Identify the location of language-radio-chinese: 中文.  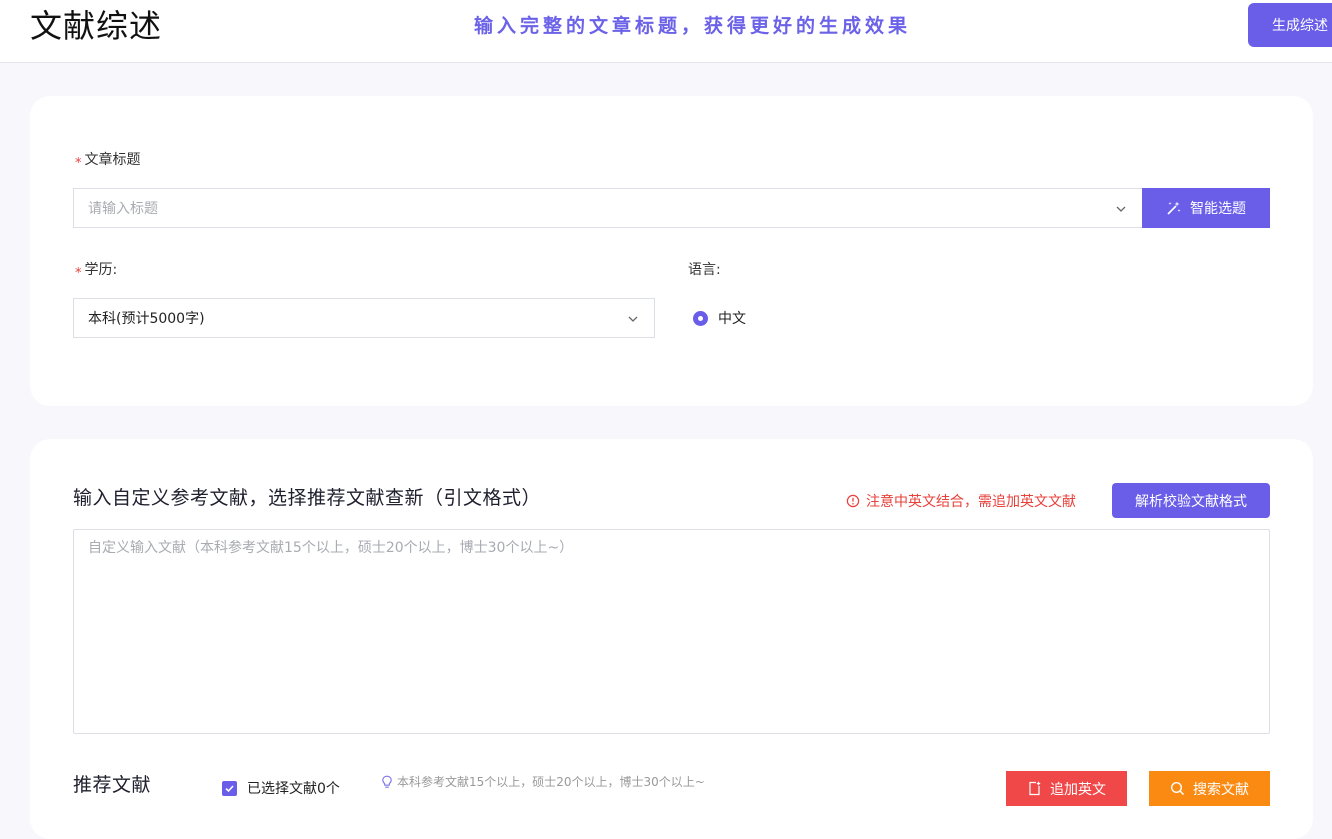
(719, 318).